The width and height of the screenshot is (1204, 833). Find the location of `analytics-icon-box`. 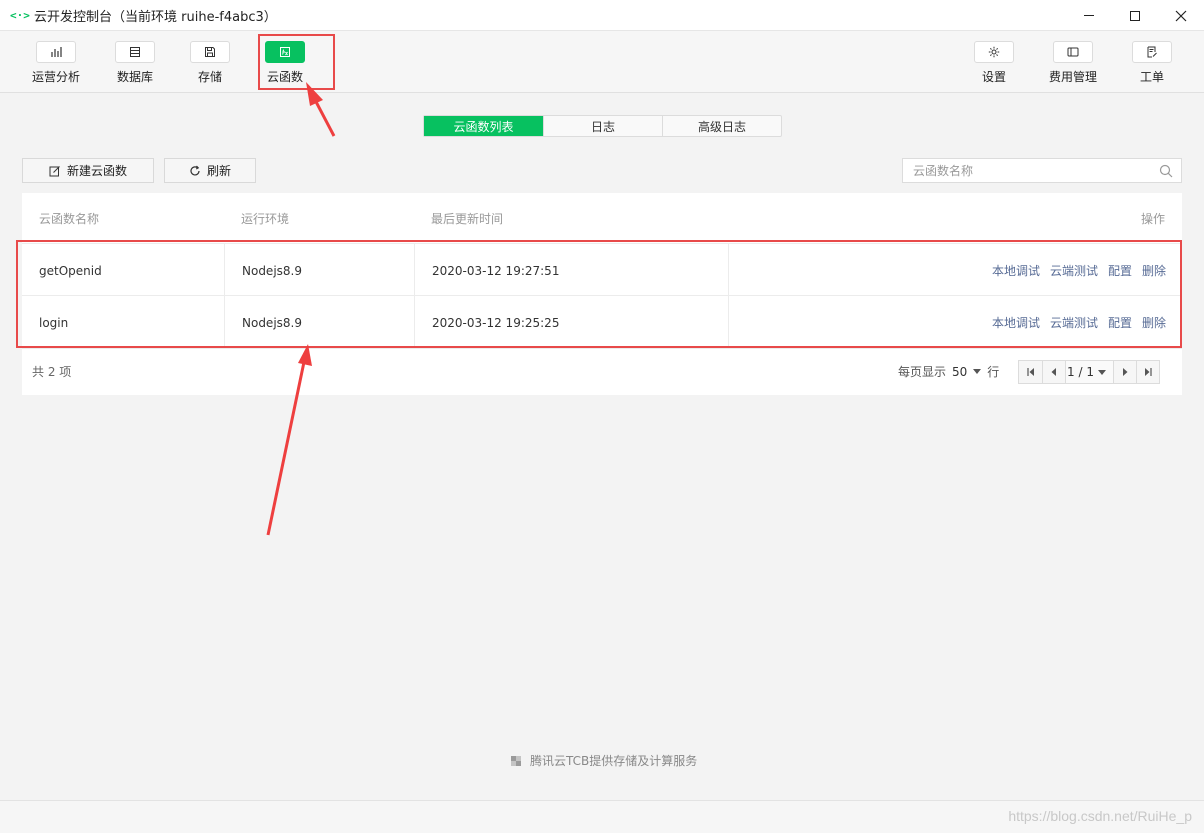

analytics-icon-box is located at coordinates (56, 52).